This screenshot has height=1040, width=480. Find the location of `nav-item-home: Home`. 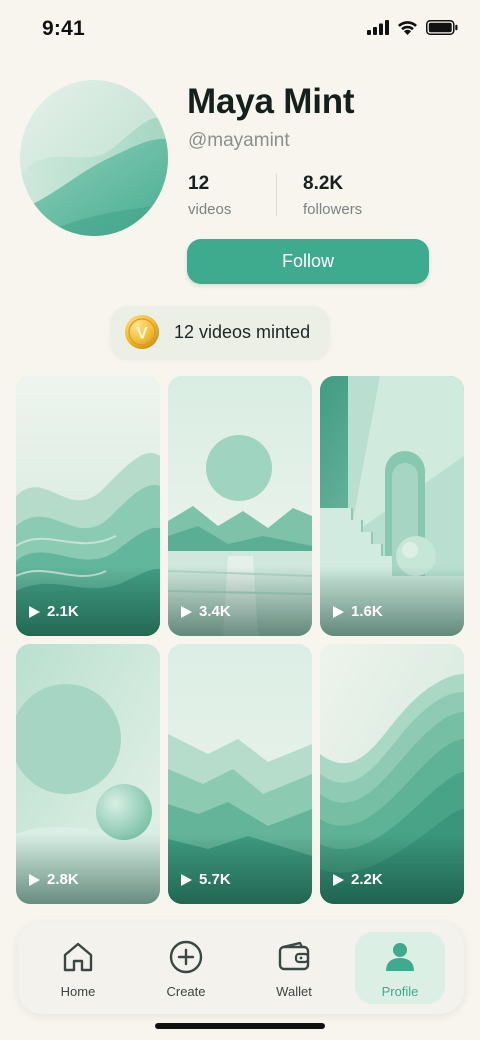

nav-item-home: Home is located at coordinates (78, 968).